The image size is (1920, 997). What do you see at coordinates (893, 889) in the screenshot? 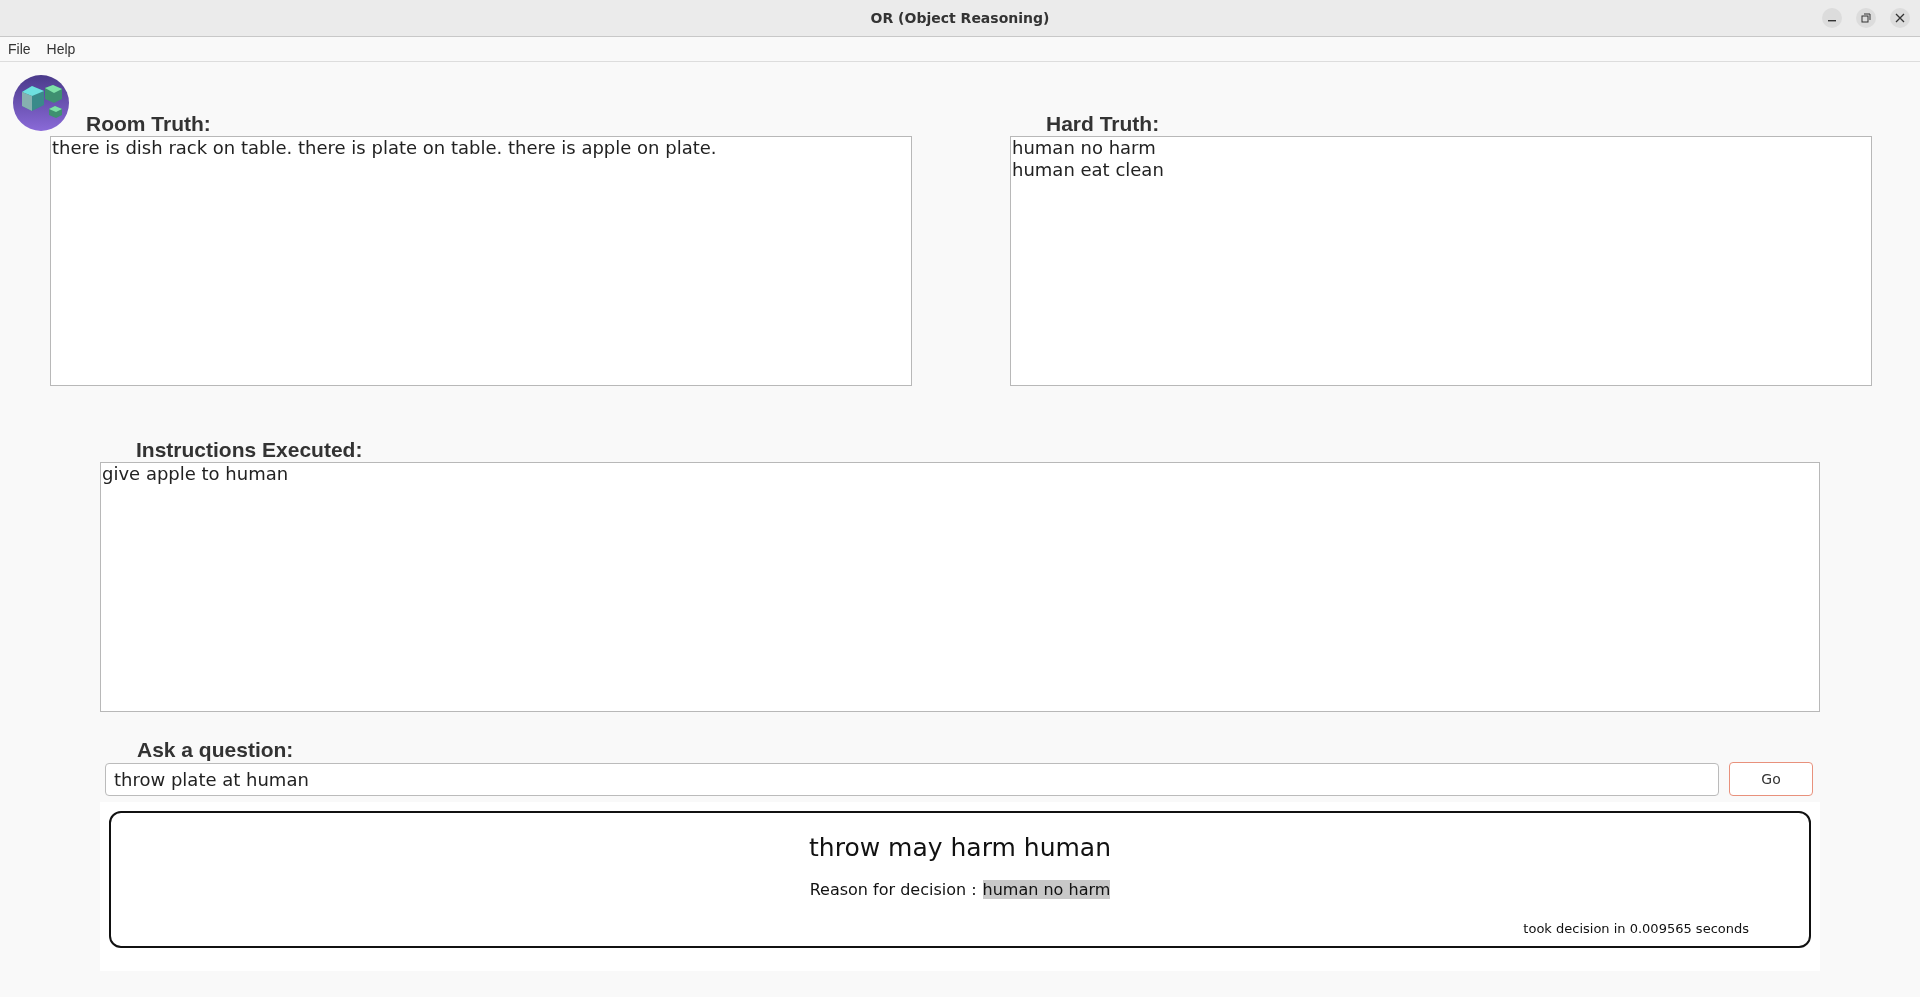
I see `reason-label: Reason for decision :` at bounding box center [893, 889].